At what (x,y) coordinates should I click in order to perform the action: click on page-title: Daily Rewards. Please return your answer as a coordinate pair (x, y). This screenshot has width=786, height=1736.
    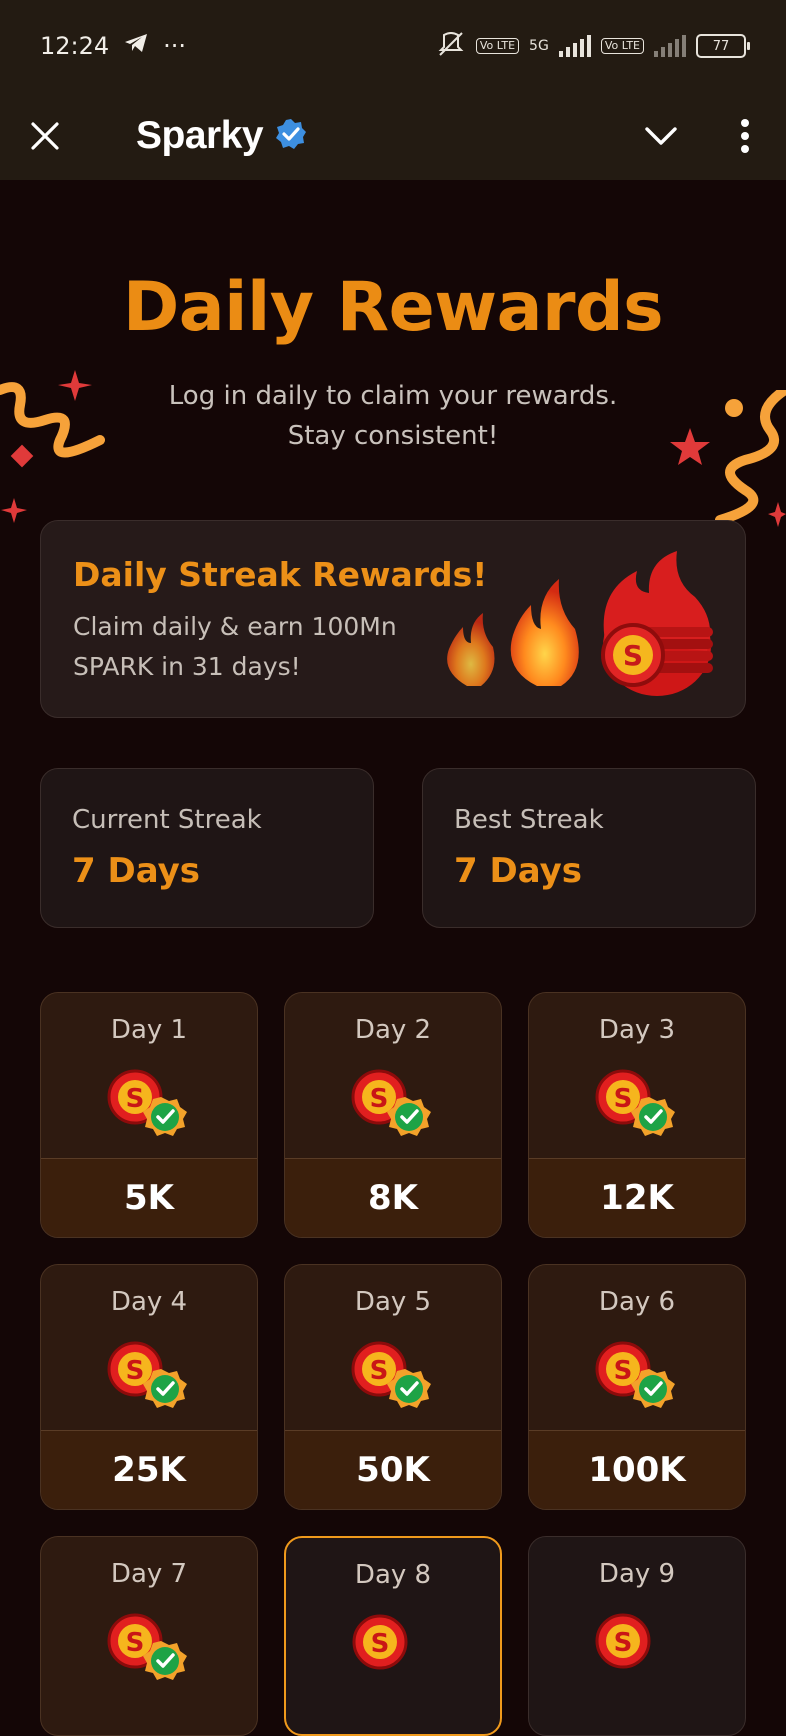
    Looking at the image, I should click on (393, 307).